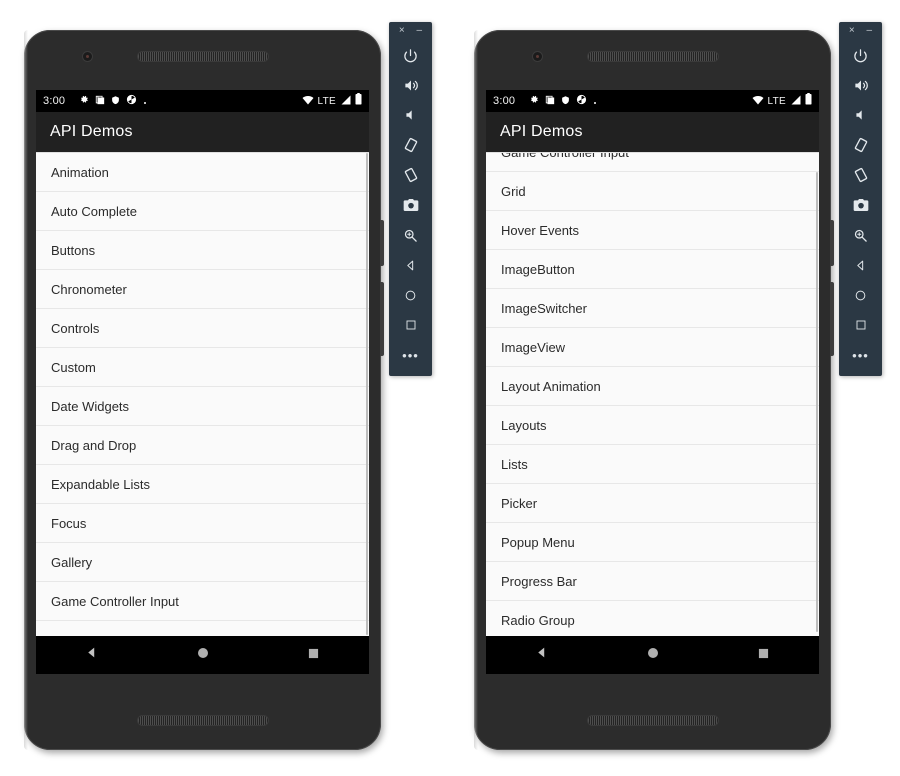 The width and height of the screenshot is (900, 776). I want to click on camera-icon, so click(861, 205).